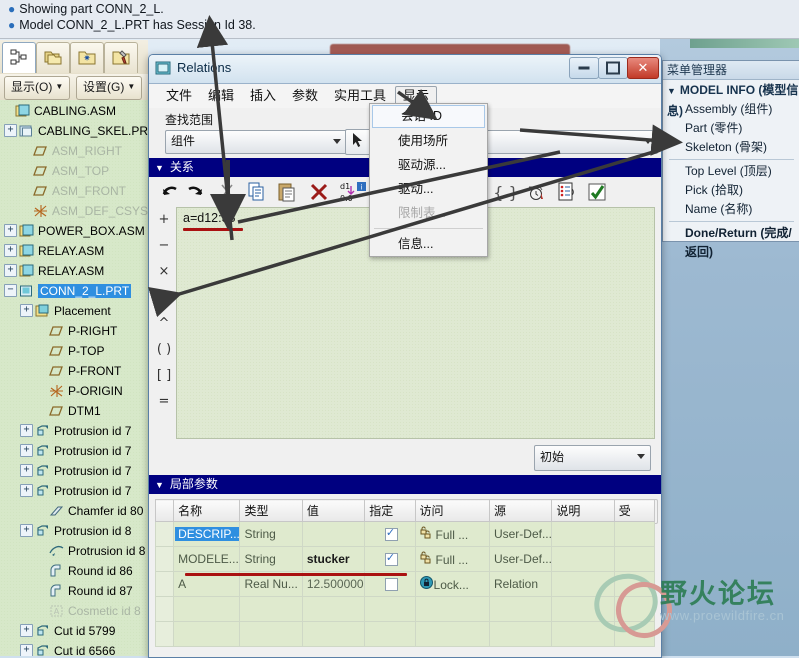  Describe the element at coordinates (169, 192) in the screenshot. I see `undo-icon` at that location.